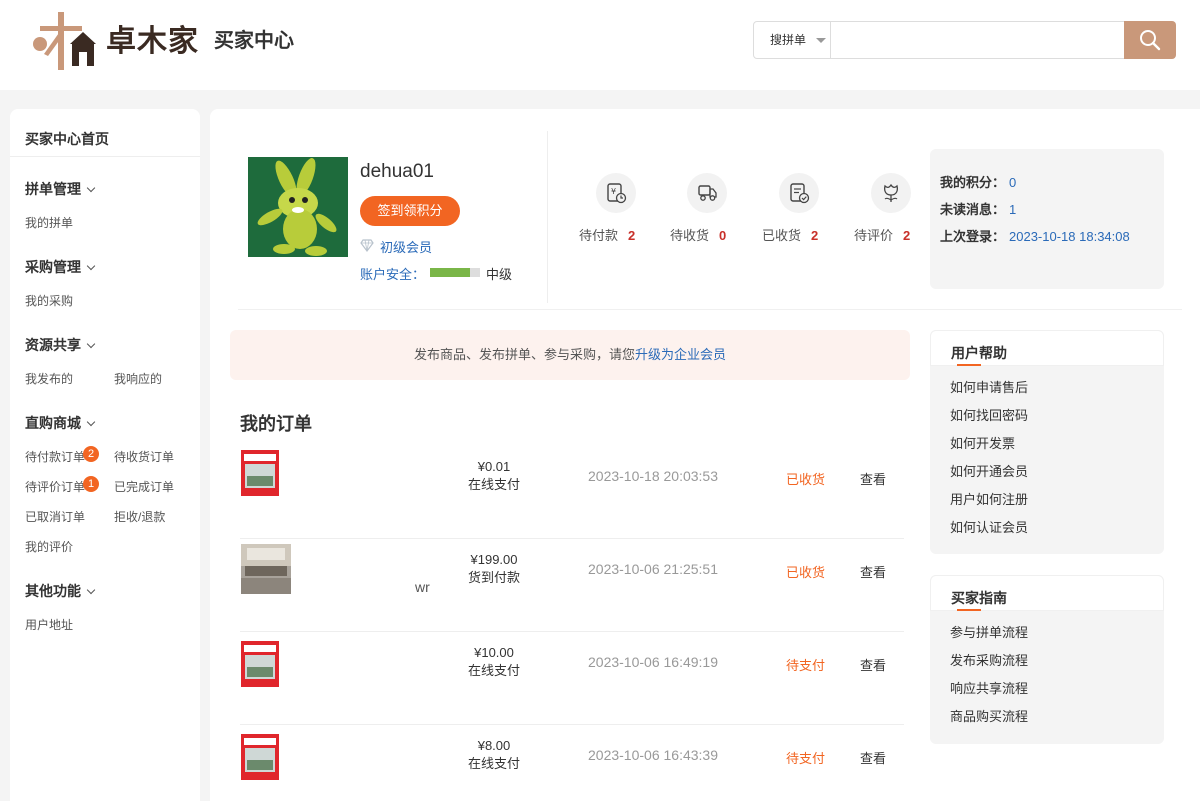 The width and height of the screenshot is (1200, 801). I want to click on account-info-box: 我的积分： 0 未读消息： 1 上次登录： 2023-10-18 18:34:08, so click(1047, 219).